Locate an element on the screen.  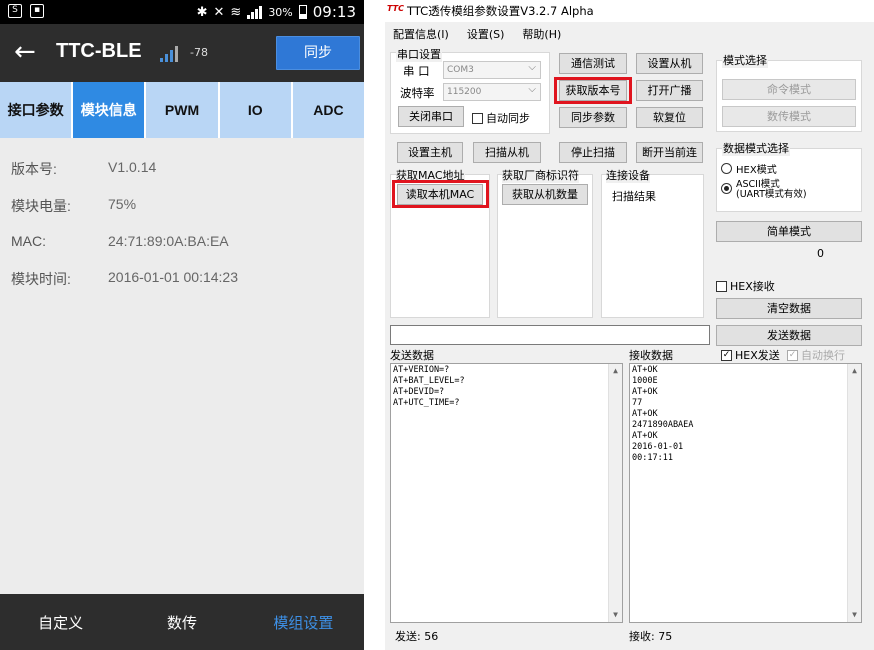
vendor-group-title: 获取厂商标识符 is located at coordinates (540, 175).